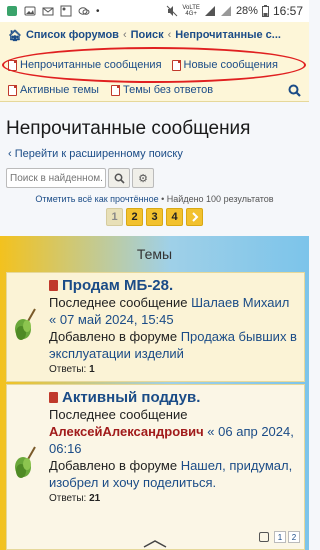 Image resolution: width=320 pixels, height=550 pixels. I want to click on quicklinks-row-2: Активные темы Темы без ответов, so click(154, 90).